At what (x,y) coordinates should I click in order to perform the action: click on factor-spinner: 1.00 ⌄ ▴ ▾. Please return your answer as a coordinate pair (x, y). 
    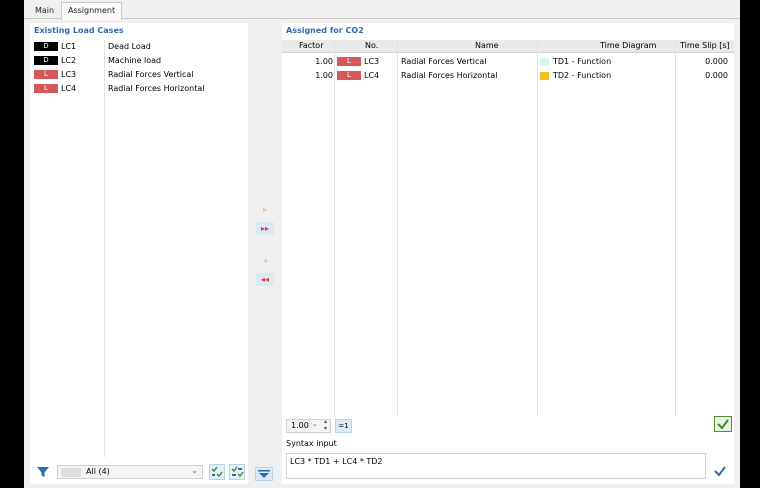
    Looking at the image, I should click on (308, 425).